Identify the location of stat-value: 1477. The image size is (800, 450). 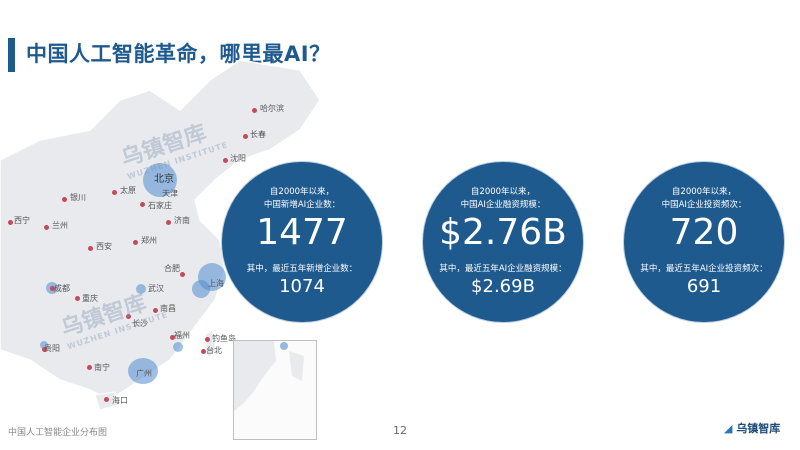
(302, 232).